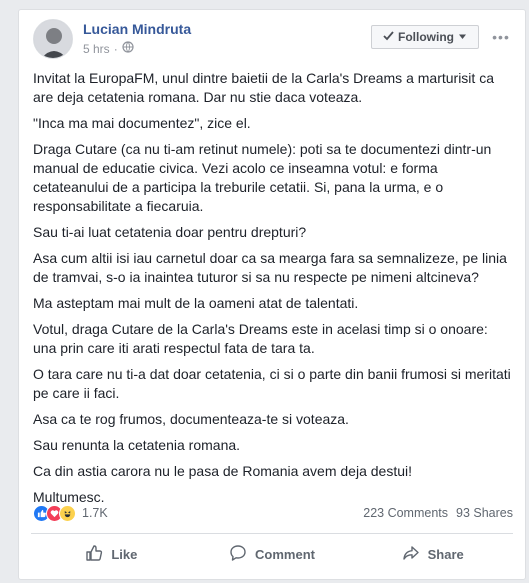  What do you see at coordinates (462, 37) in the screenshot?
I see `caret-down-icon` at bounding box center [462, 37].